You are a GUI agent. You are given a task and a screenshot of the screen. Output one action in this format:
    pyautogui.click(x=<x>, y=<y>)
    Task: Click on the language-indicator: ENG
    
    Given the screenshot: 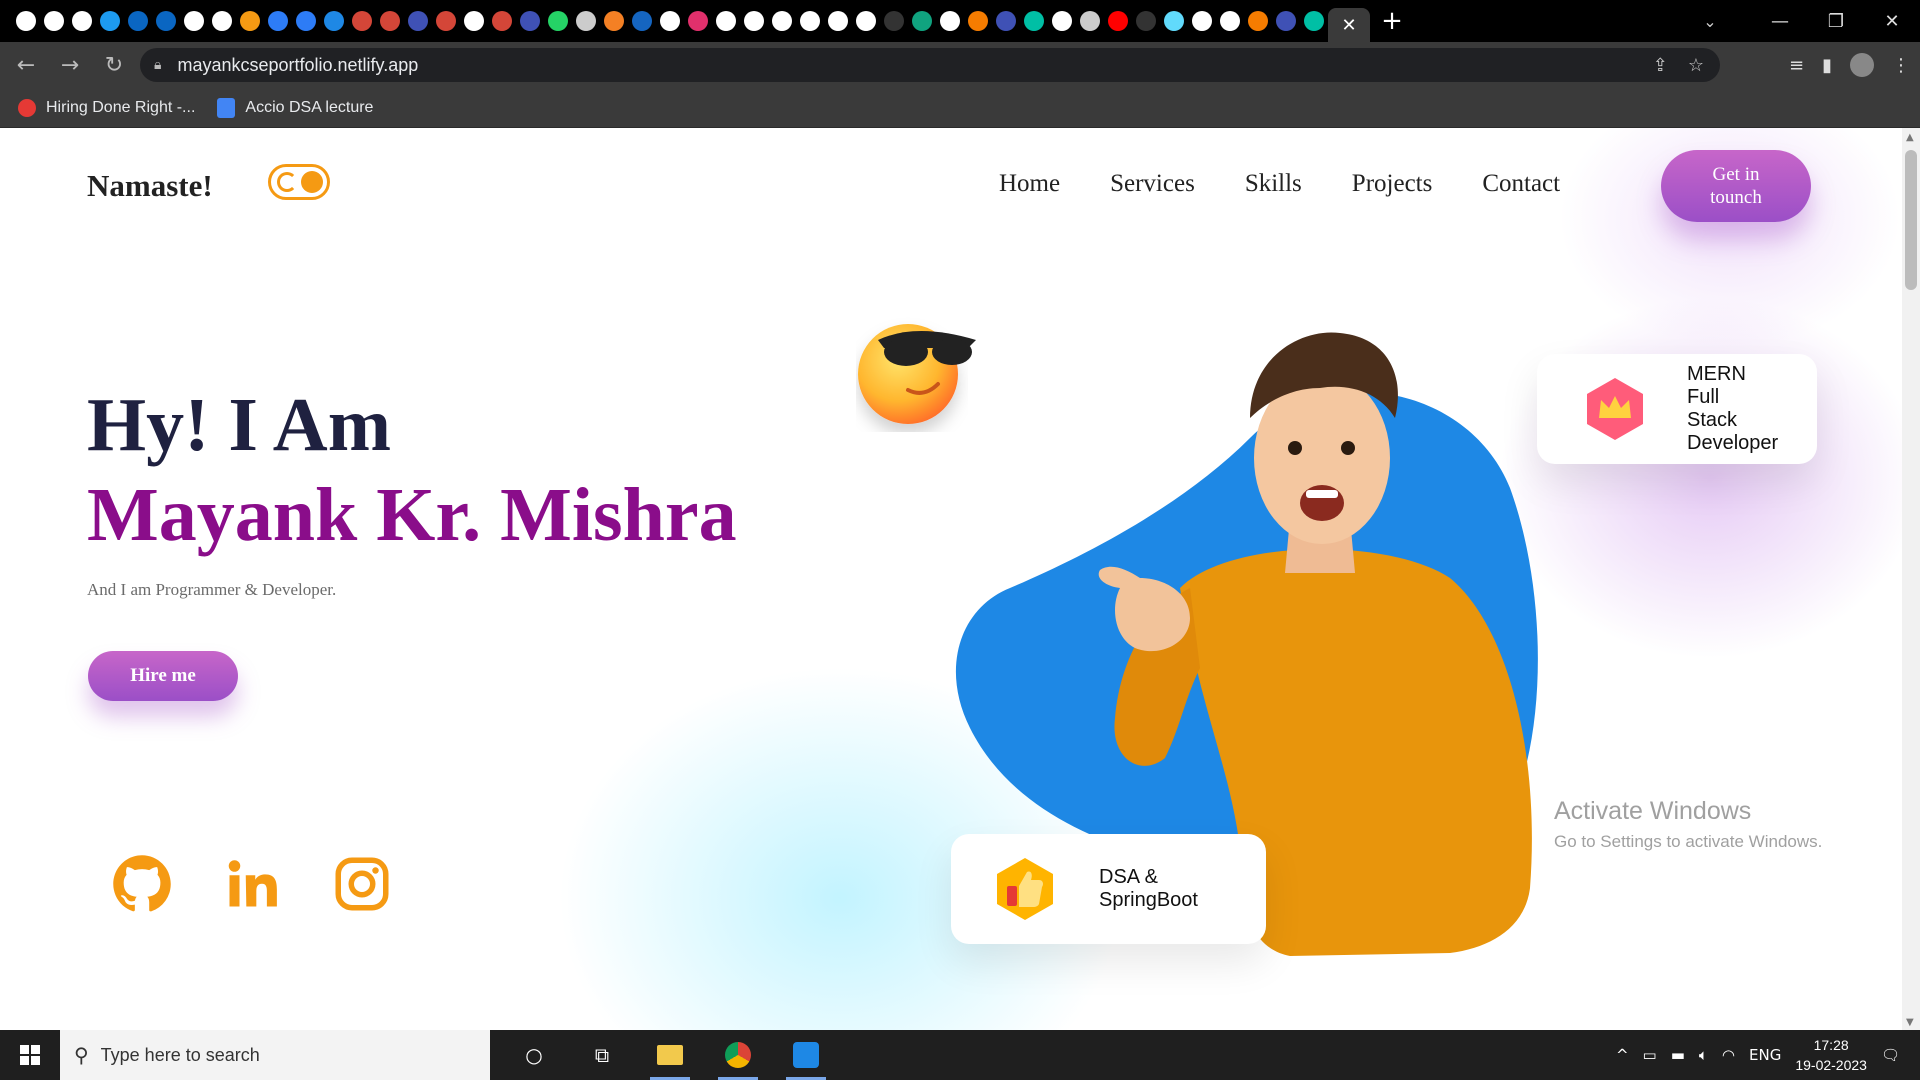 What is the action you would take?
    pyautogui.click(x=1765, y=1055)
    